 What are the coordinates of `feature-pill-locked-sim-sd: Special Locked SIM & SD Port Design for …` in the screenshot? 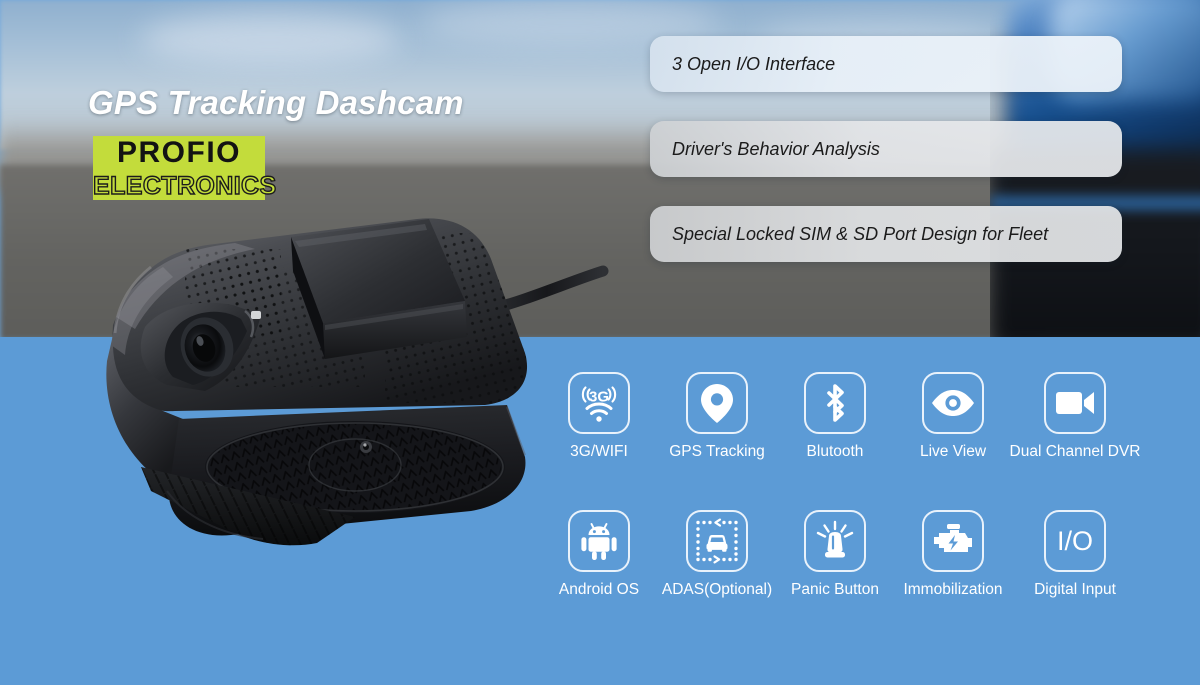 It's located at (886, 234).